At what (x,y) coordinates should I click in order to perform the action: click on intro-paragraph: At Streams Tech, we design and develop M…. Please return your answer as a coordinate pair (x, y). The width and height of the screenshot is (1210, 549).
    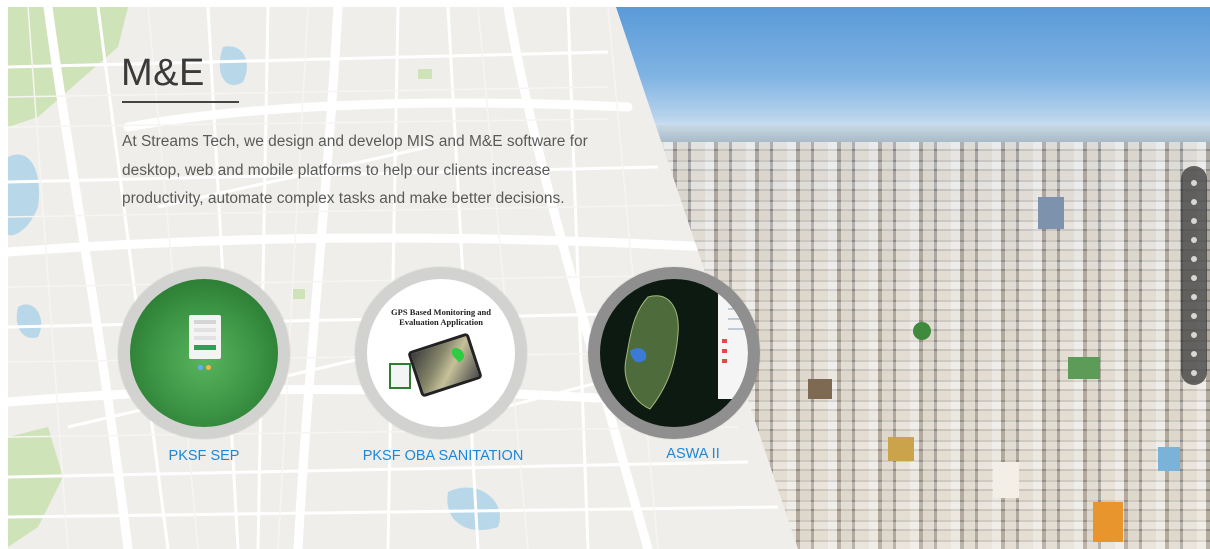
    Looking at the image, I should click on (355, 170).